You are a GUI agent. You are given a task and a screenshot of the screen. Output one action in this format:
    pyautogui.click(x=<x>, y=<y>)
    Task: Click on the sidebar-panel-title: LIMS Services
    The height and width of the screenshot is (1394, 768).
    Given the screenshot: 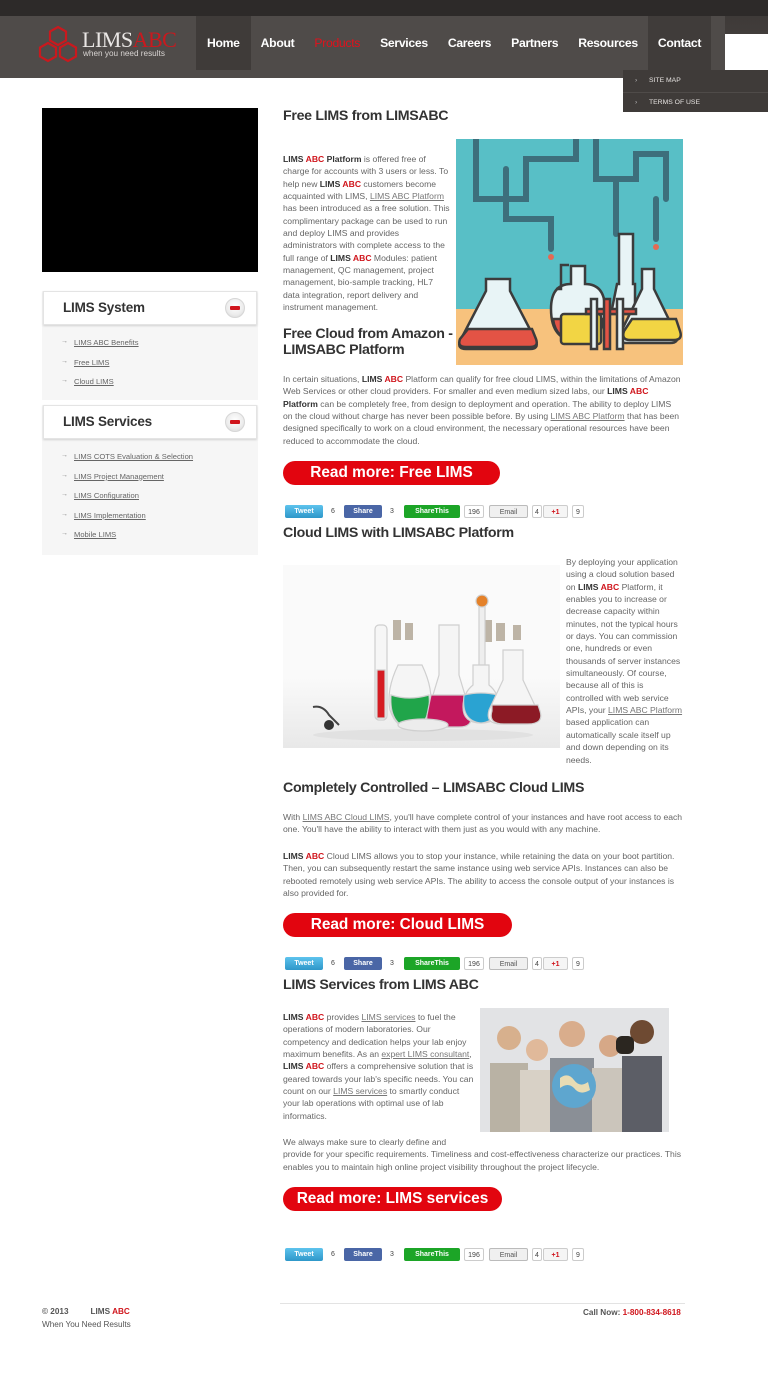 What is the action you would take?
    pyautogui.click(x=107, y=421)
    